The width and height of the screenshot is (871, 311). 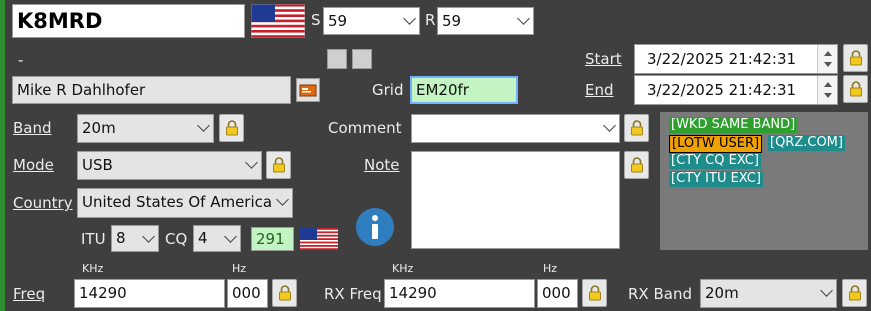 What do you see at coordinates (464, 90) in the screenshot?
I see `grid-field: EM20fr` at bounding box center [464, 90].